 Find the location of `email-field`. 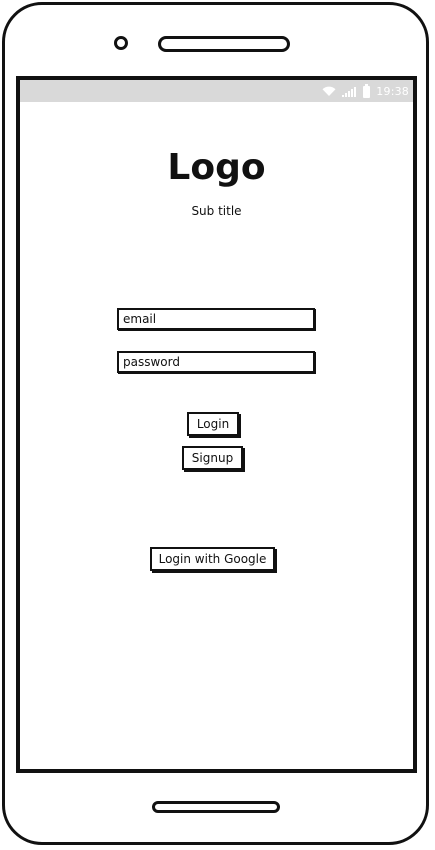

email-field is located at coordinates (216, 319).